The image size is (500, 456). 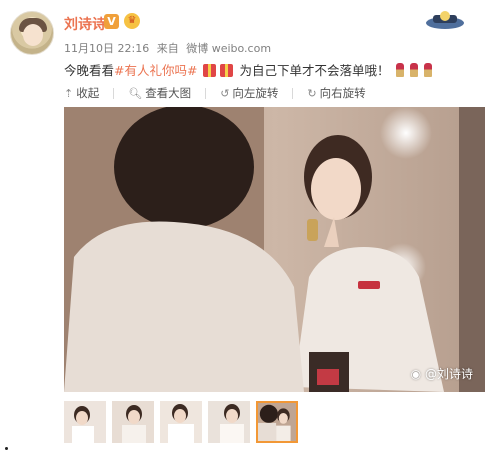 What do you see at coordinates (314, 70) in the screenshot?
I see `post-text-after: 为自己下单才不会落单哦！` at bounding box center [314, 70].